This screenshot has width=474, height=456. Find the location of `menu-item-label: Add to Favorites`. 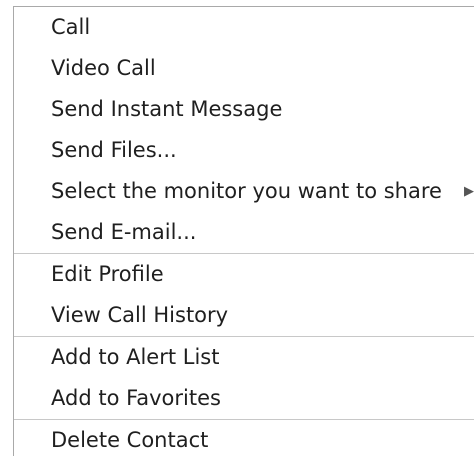

menu-item-label: Add to Favorites is located at coordinates (136, 398).